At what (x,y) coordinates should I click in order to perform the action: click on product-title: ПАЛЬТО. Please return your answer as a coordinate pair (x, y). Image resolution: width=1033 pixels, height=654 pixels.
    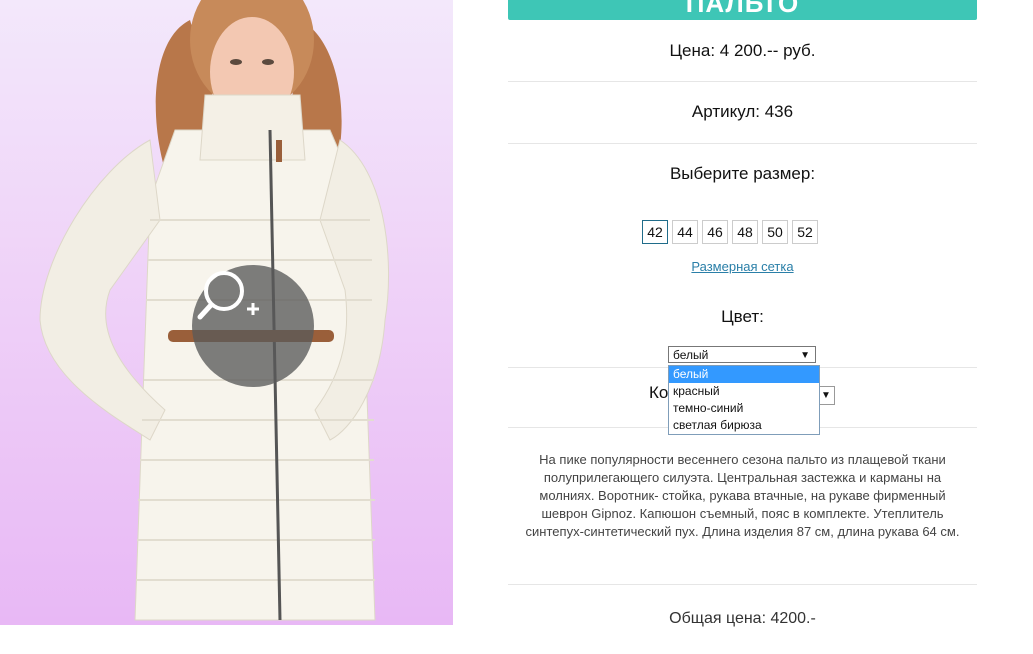
    Looking at the image, I should click on (742, 10).